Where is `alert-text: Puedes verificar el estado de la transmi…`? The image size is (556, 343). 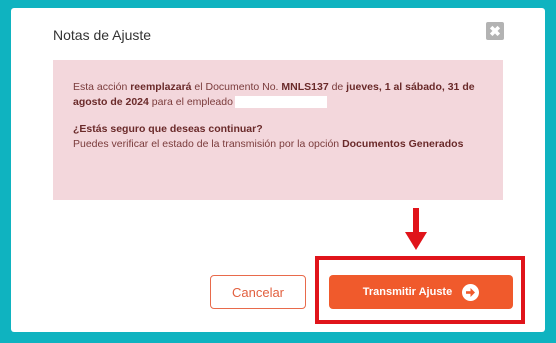 alert-text: Puedes verificar el estado de la transmi… is located at coordinates (208, 144).